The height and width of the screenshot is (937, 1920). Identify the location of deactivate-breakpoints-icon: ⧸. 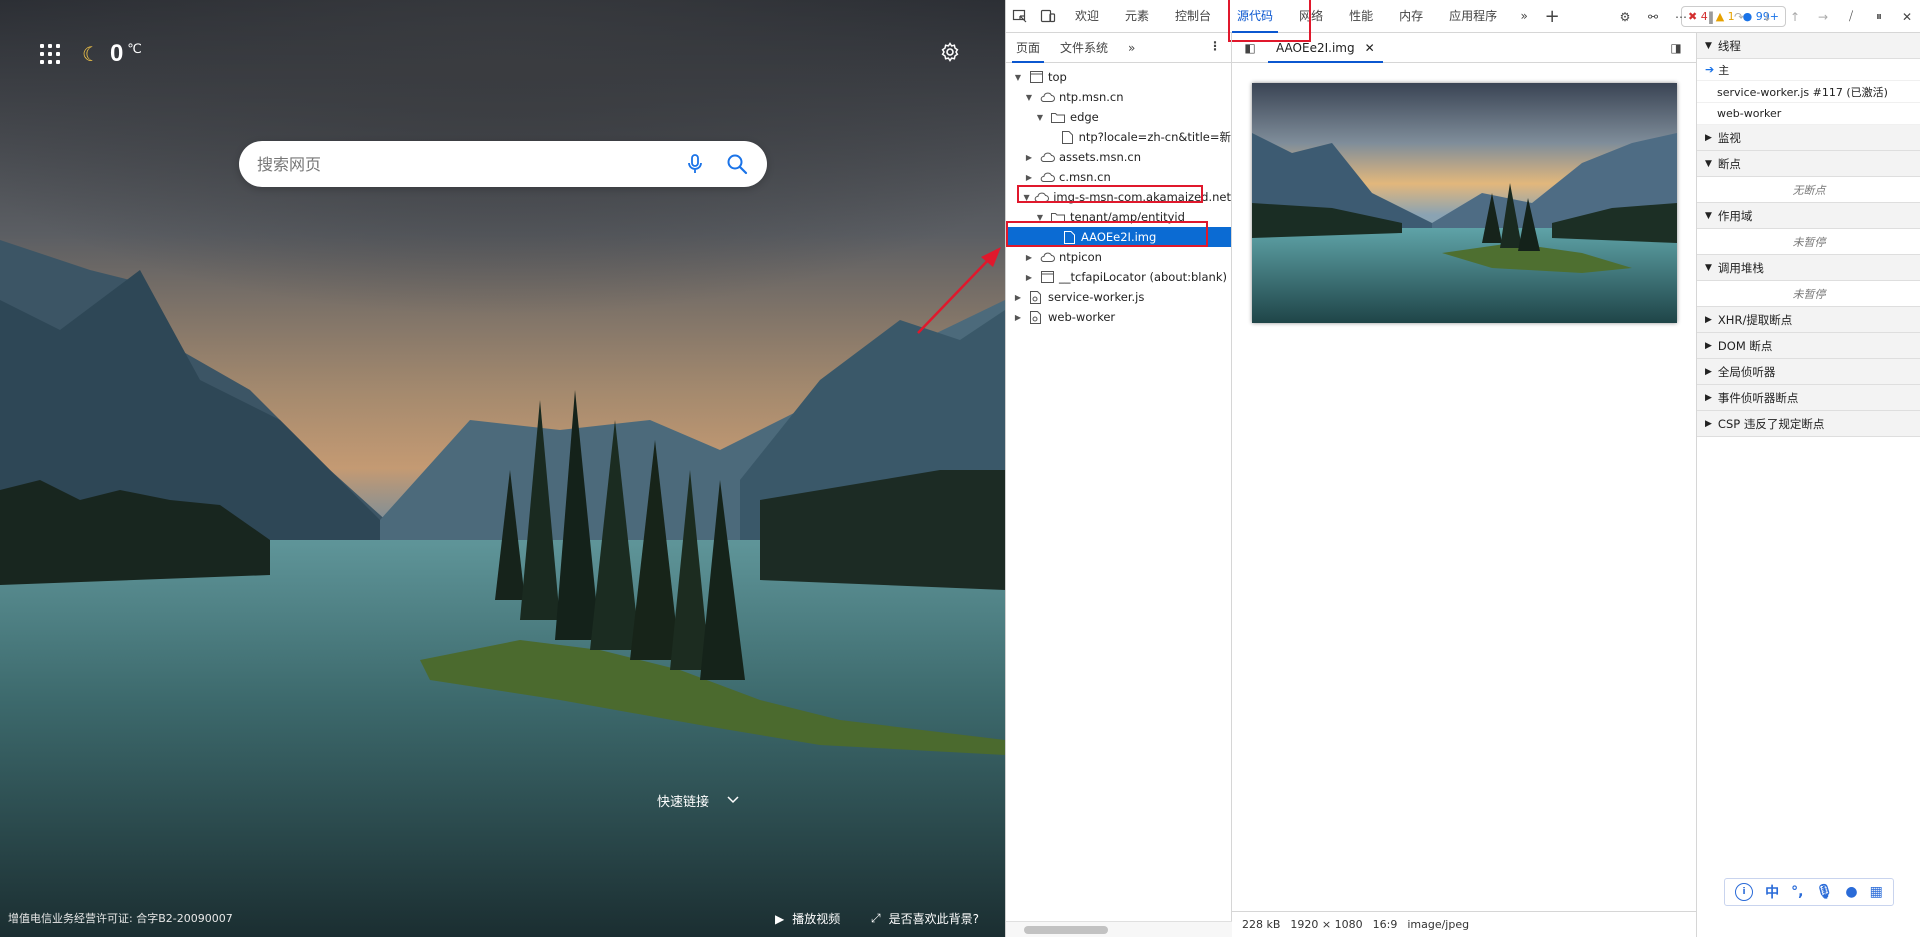
(1851, 16).